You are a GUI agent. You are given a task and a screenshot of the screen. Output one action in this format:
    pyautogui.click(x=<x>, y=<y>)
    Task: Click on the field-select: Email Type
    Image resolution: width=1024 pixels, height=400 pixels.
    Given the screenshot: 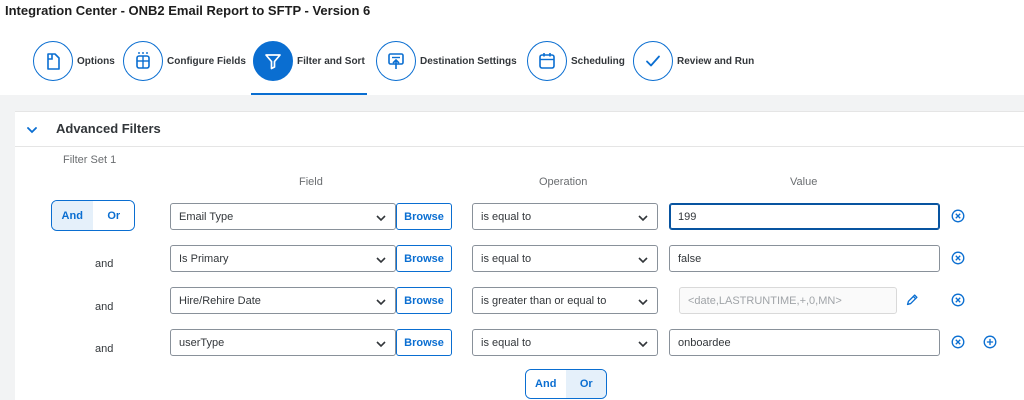 What is the action you would take?
    pyautogui.click(x=283, y=216)
    